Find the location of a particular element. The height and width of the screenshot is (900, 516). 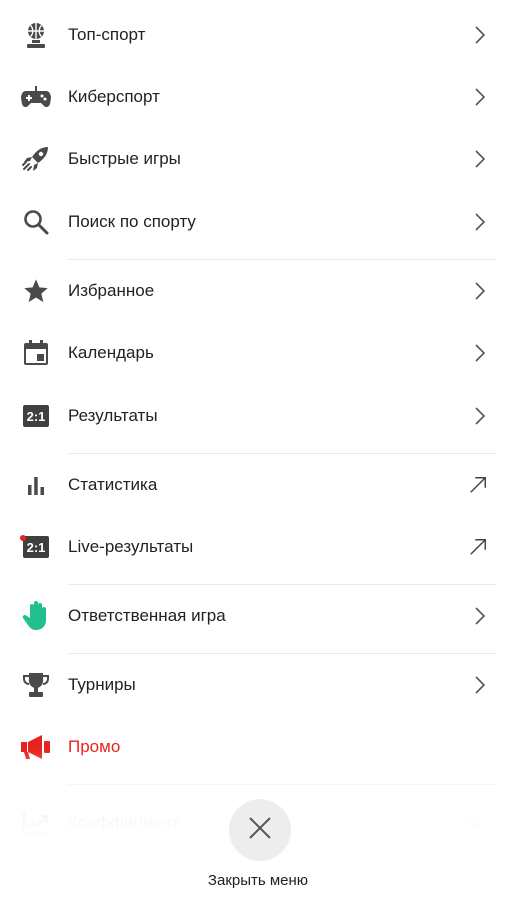

basketball-trophy-icon is located at coordinates (36, 35).